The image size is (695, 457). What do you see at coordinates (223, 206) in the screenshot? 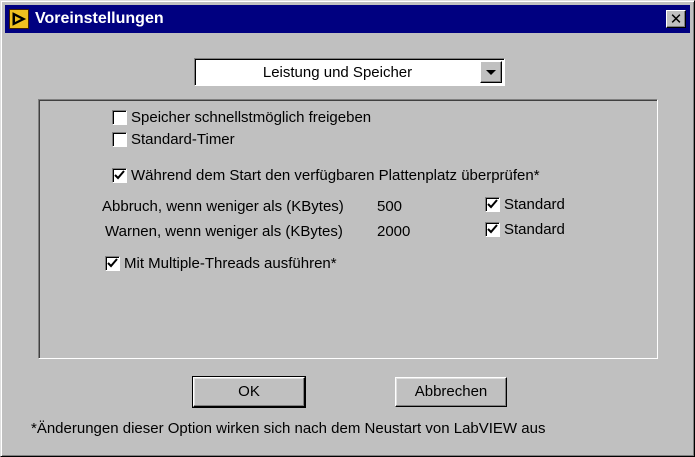
I see `abort-threshold-label: Abbruch, wenn weniger als (KBytes)` at bounding box center [223, 206].